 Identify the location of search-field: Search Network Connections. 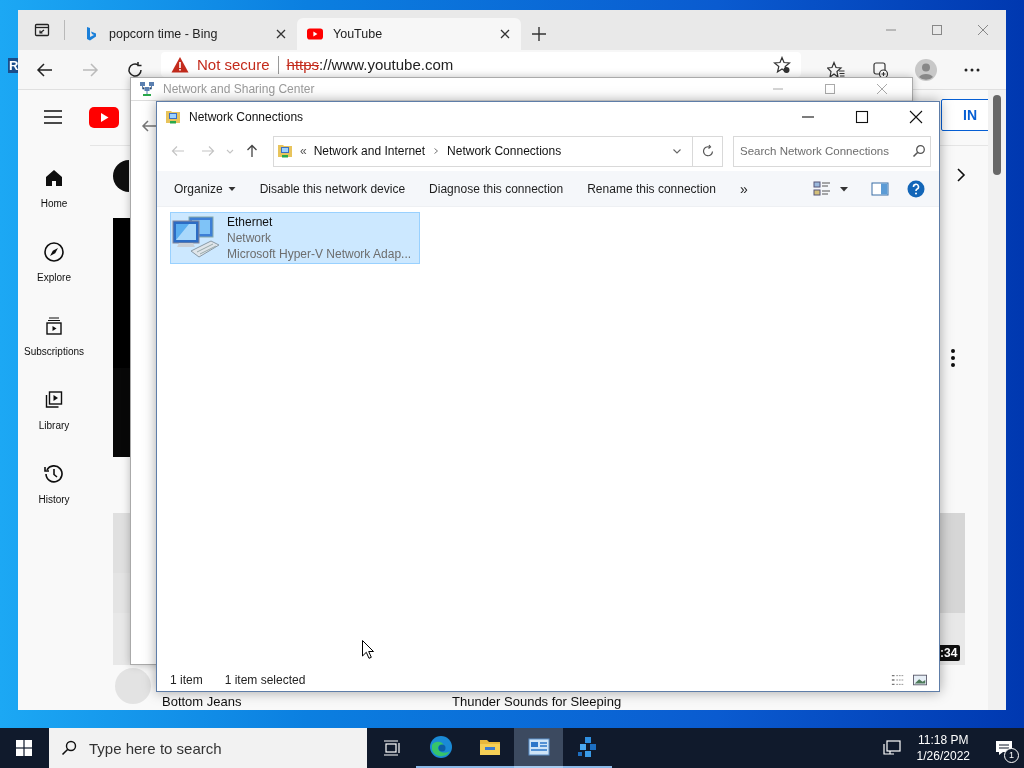
(832, 151).